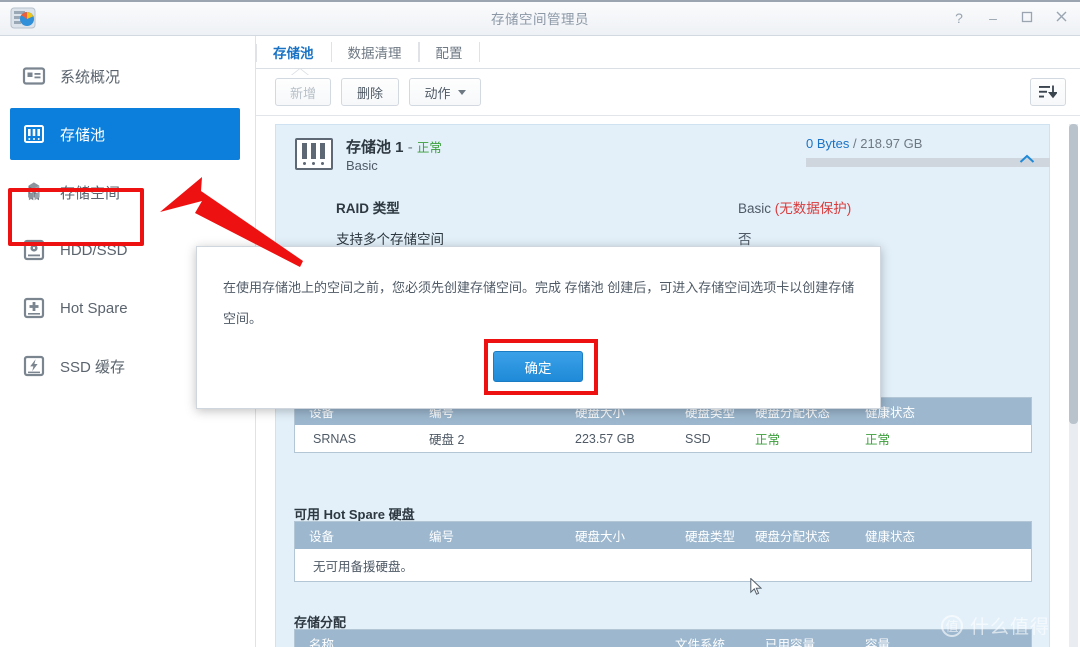 This screenshot has width=1080, height=647. I want to click on pool-status-badge: 正常, so click(429, 148).